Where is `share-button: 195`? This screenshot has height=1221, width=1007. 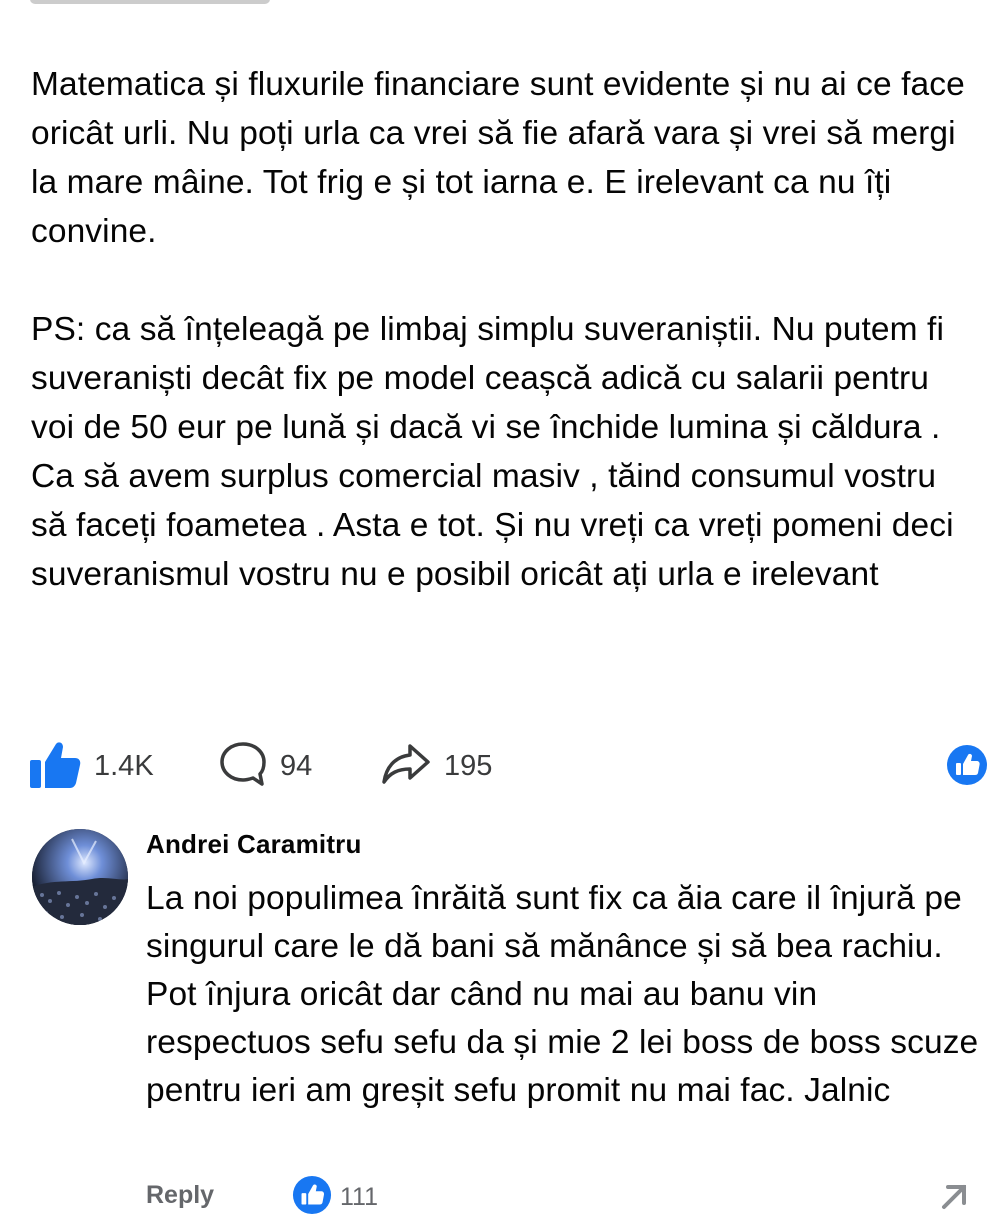
share-button: 195 is located at coordinates (436, 766).